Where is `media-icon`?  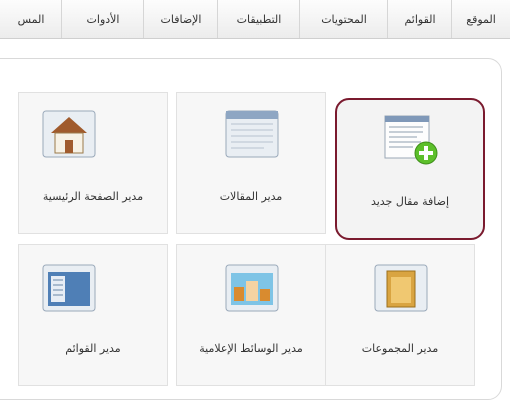
media-icon is located at coordinates (252, 291).